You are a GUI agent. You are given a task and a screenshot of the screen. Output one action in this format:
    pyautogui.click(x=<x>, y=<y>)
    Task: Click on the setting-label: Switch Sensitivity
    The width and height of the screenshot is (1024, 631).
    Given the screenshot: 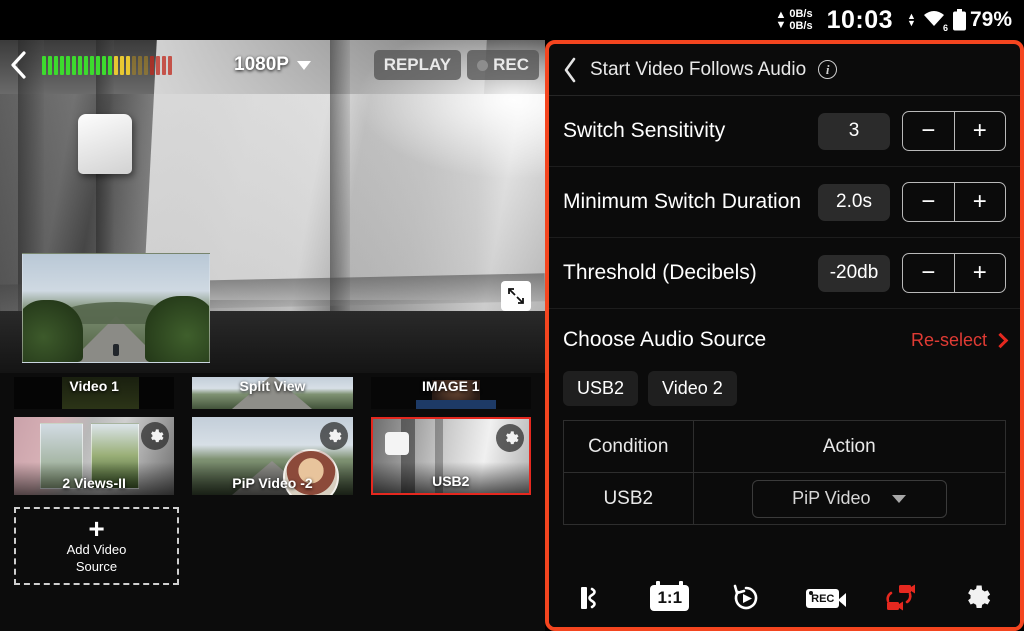 What is the action you would take?
    pyautogui.click(x=644, y=130)
    